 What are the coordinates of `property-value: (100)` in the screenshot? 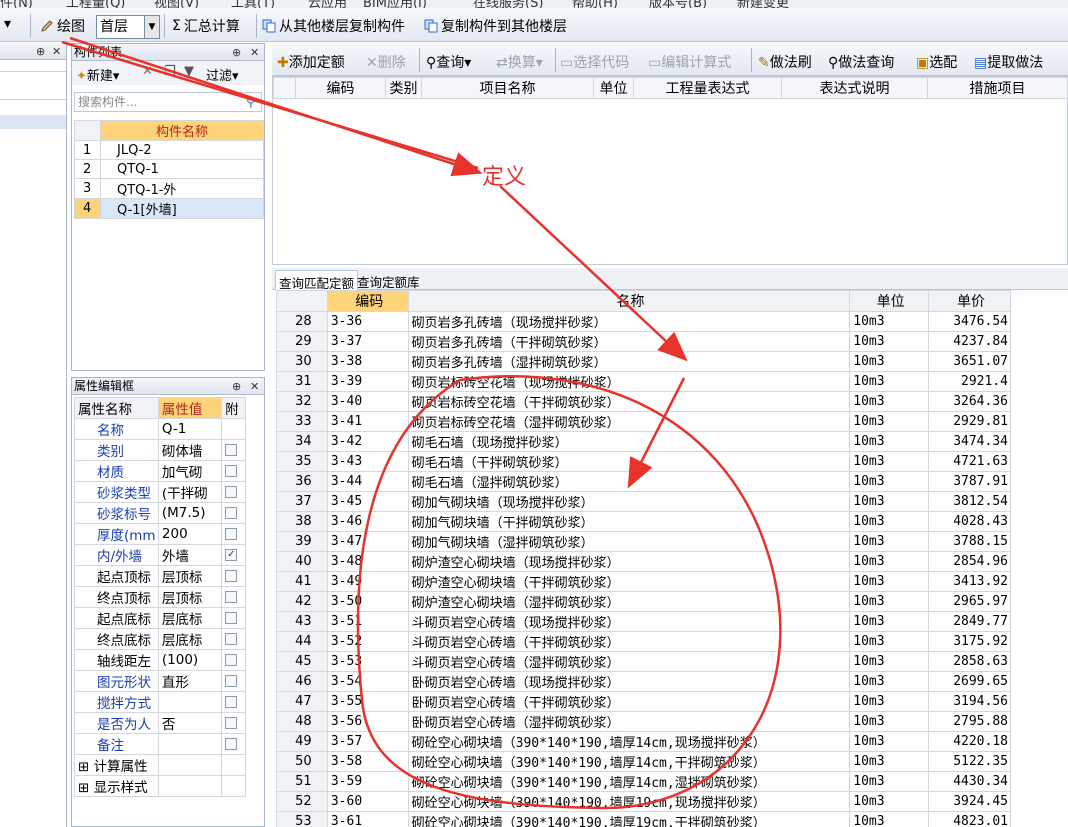 It's located at (190, 660).